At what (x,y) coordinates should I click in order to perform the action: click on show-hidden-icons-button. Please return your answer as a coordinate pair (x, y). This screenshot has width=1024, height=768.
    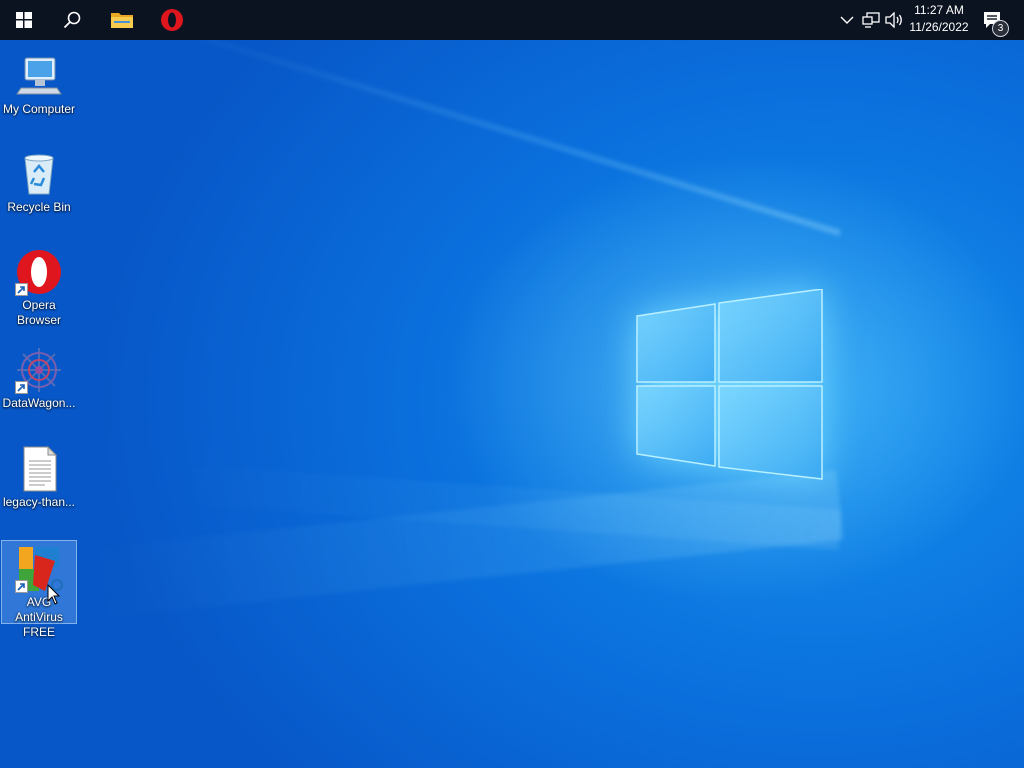
    Looking at the image, I should click on (847, 20).